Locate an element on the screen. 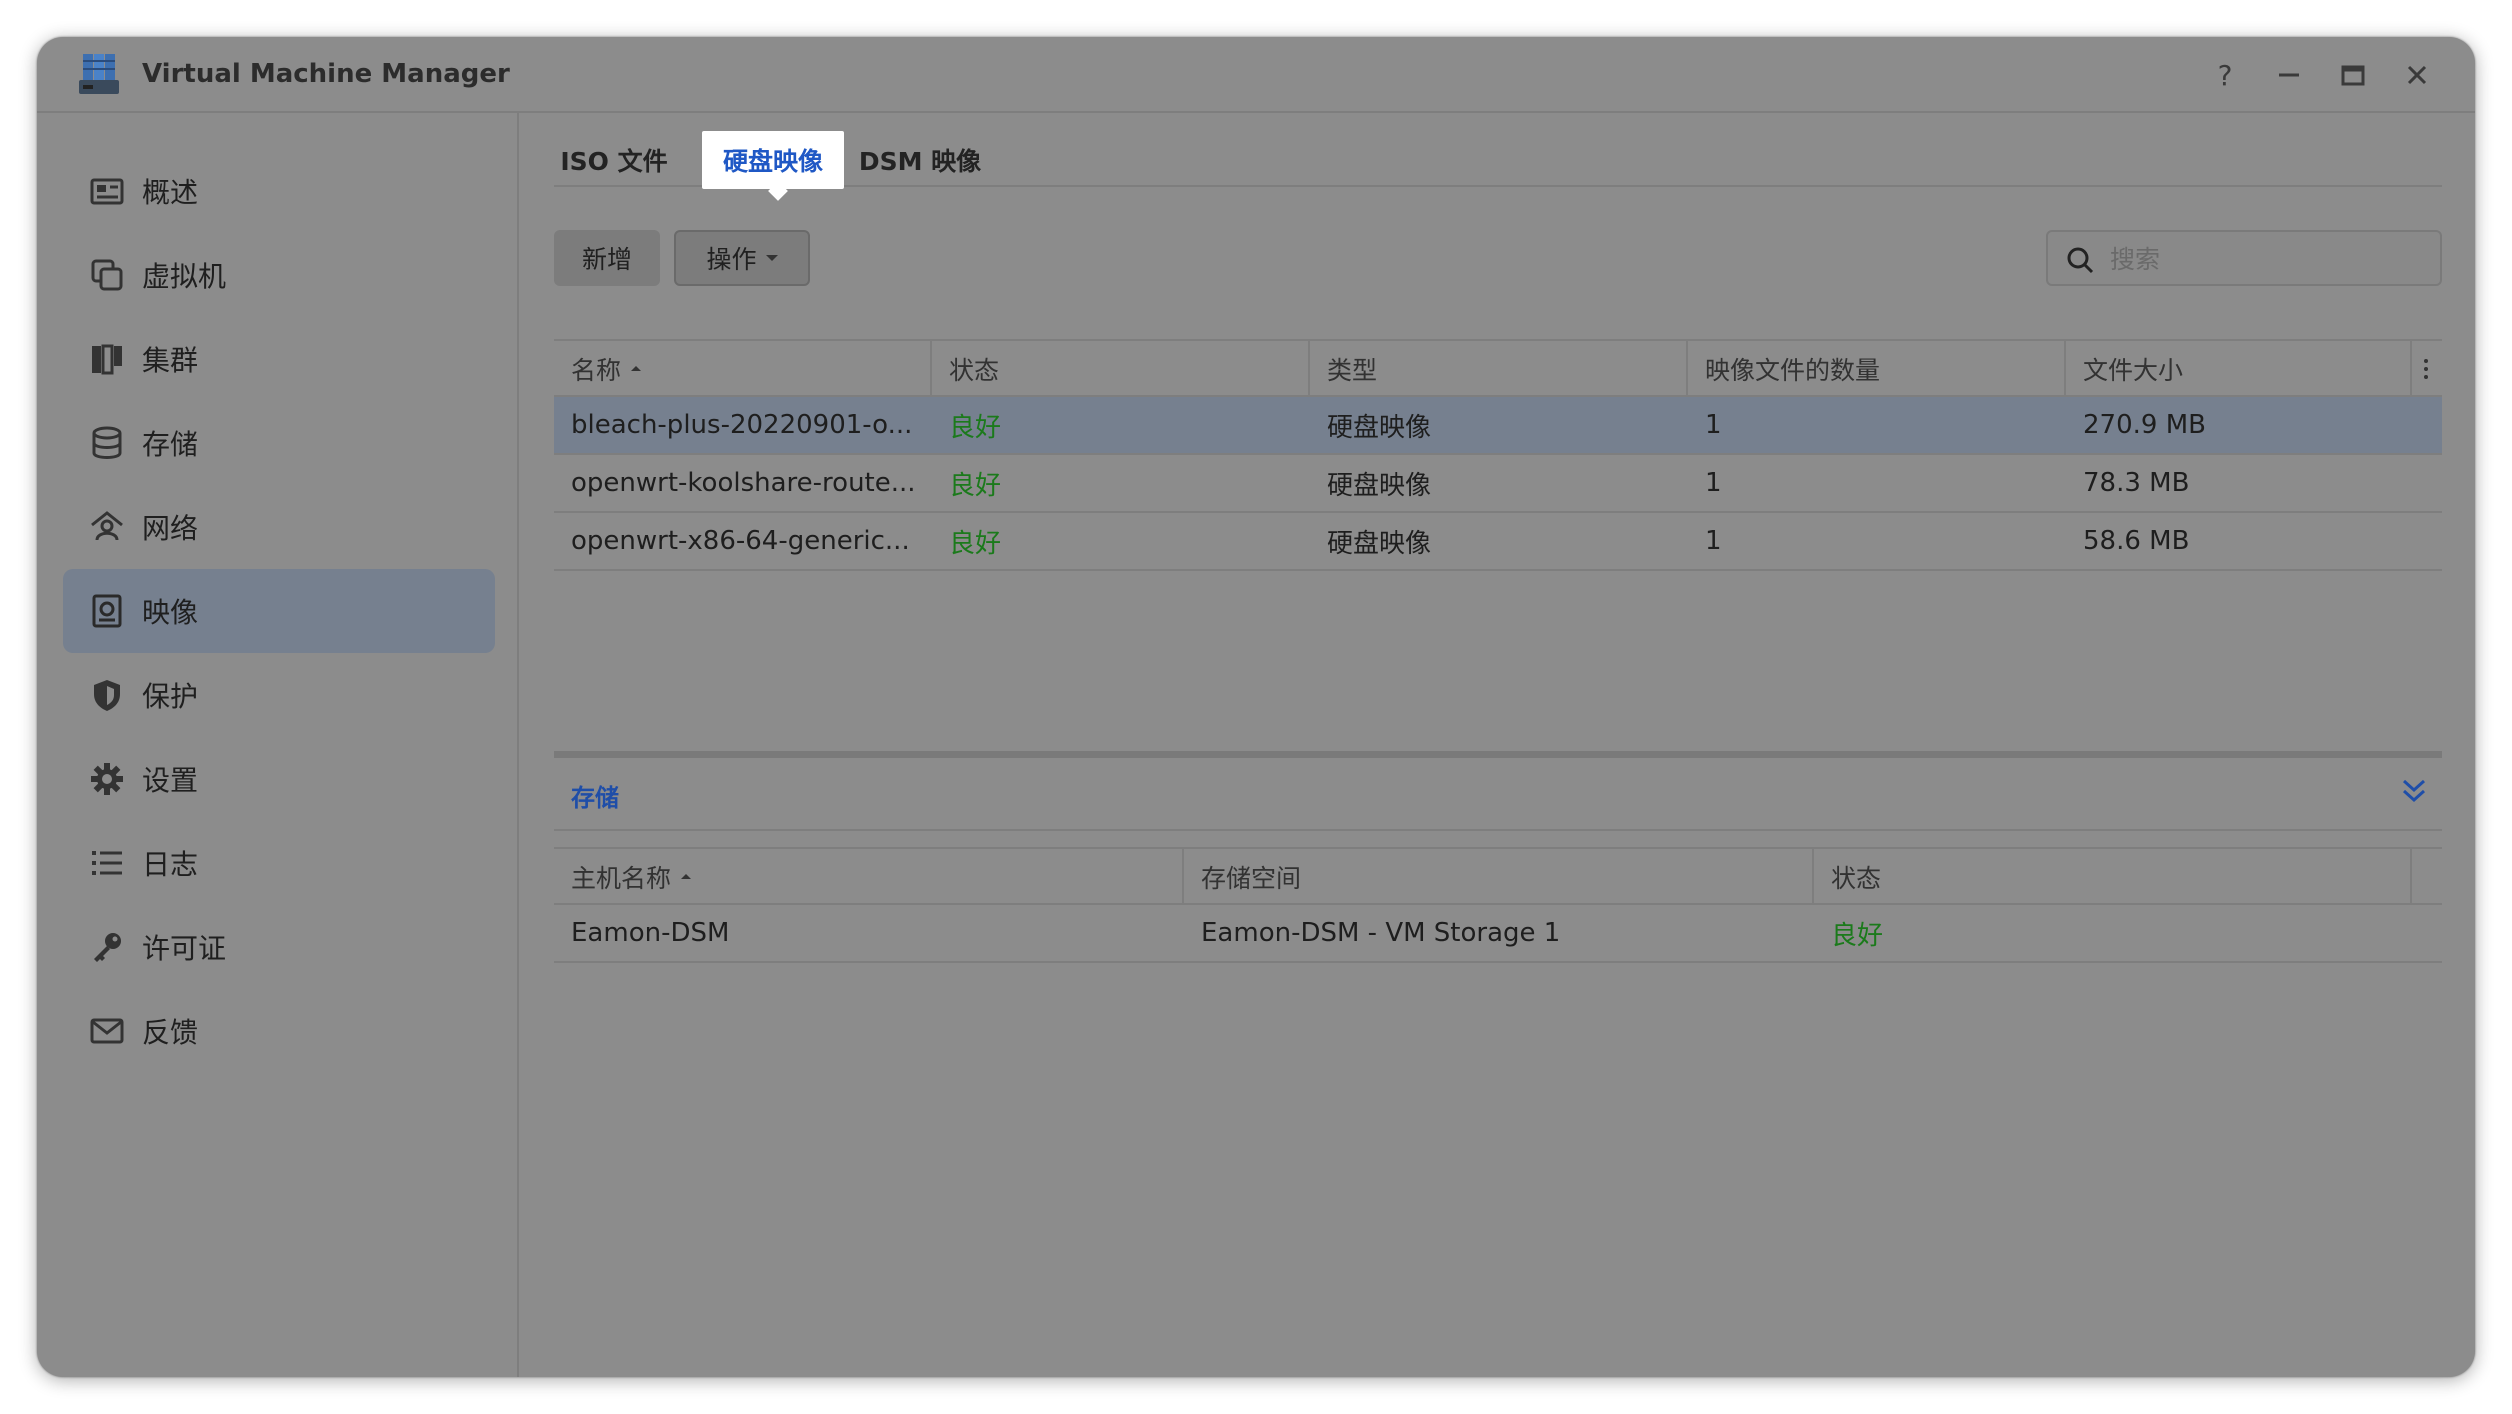 The image size is (2512, 1414). sidebar-item-protection: 保护 is located at coordinates (279, 695).